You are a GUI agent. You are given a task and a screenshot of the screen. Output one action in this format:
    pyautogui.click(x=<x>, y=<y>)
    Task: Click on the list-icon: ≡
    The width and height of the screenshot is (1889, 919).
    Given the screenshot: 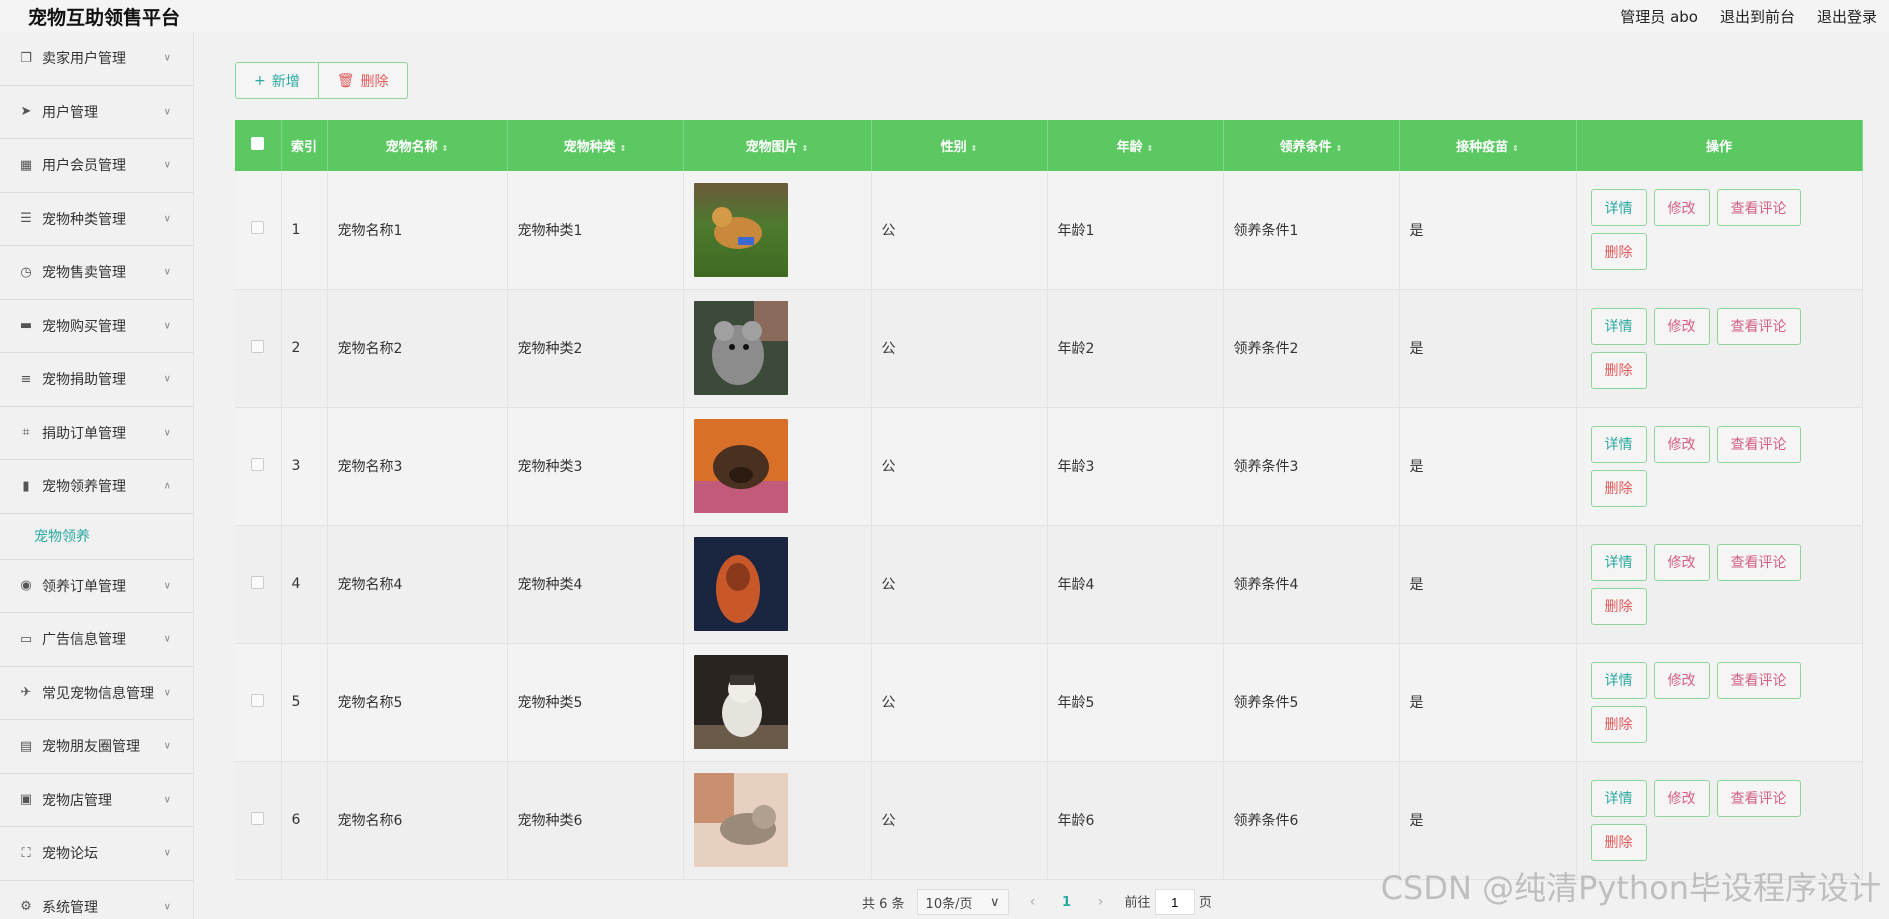 What is the action you would take?
    pyautogui.click(x=26, y=379)
    